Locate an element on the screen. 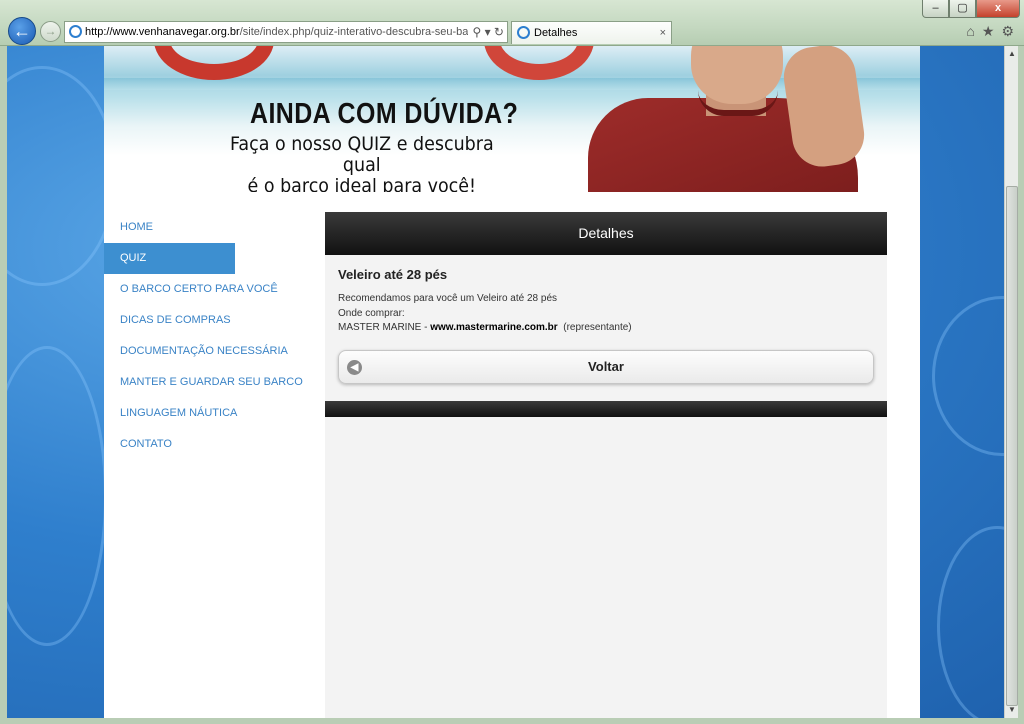 This screenshot has width=1024, height=724. favorites-star-icon: ★ is located at coordinates (988, 31).